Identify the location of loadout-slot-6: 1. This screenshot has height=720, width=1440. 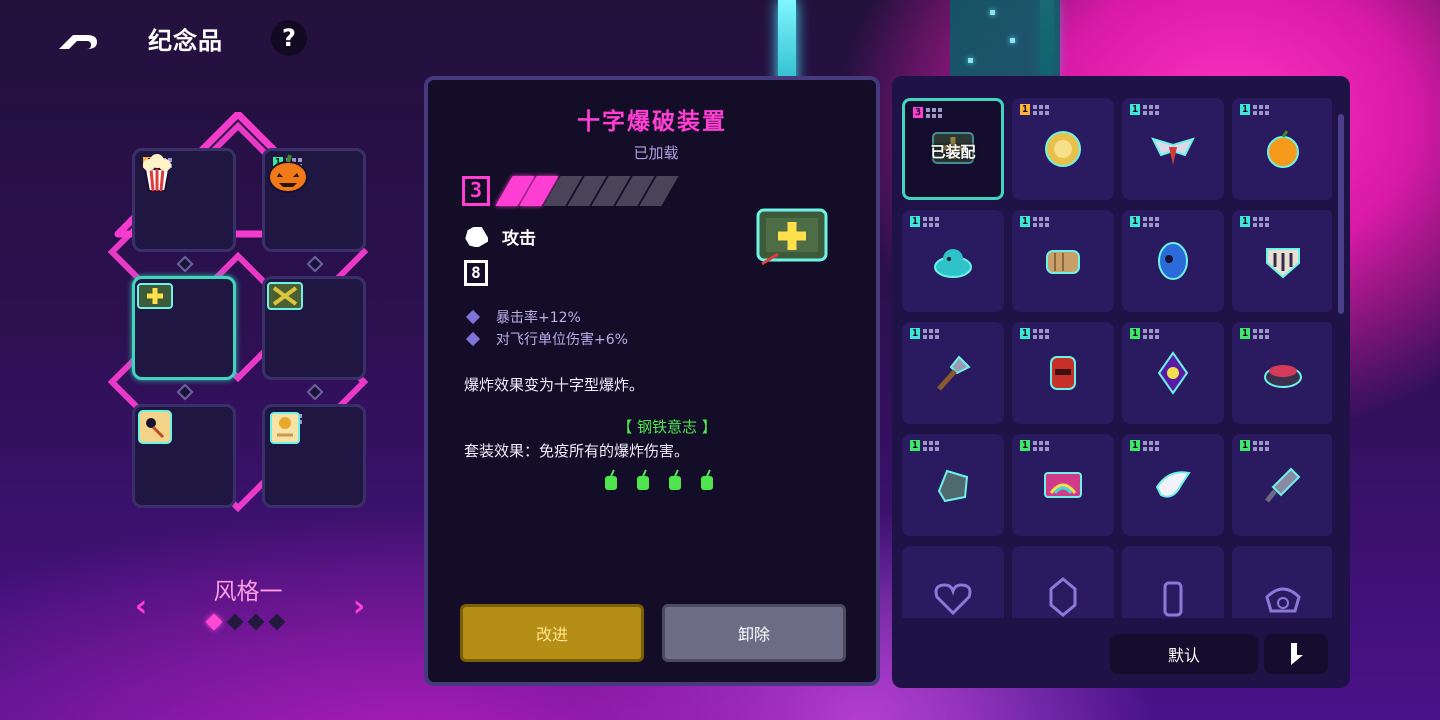
(314, 456).